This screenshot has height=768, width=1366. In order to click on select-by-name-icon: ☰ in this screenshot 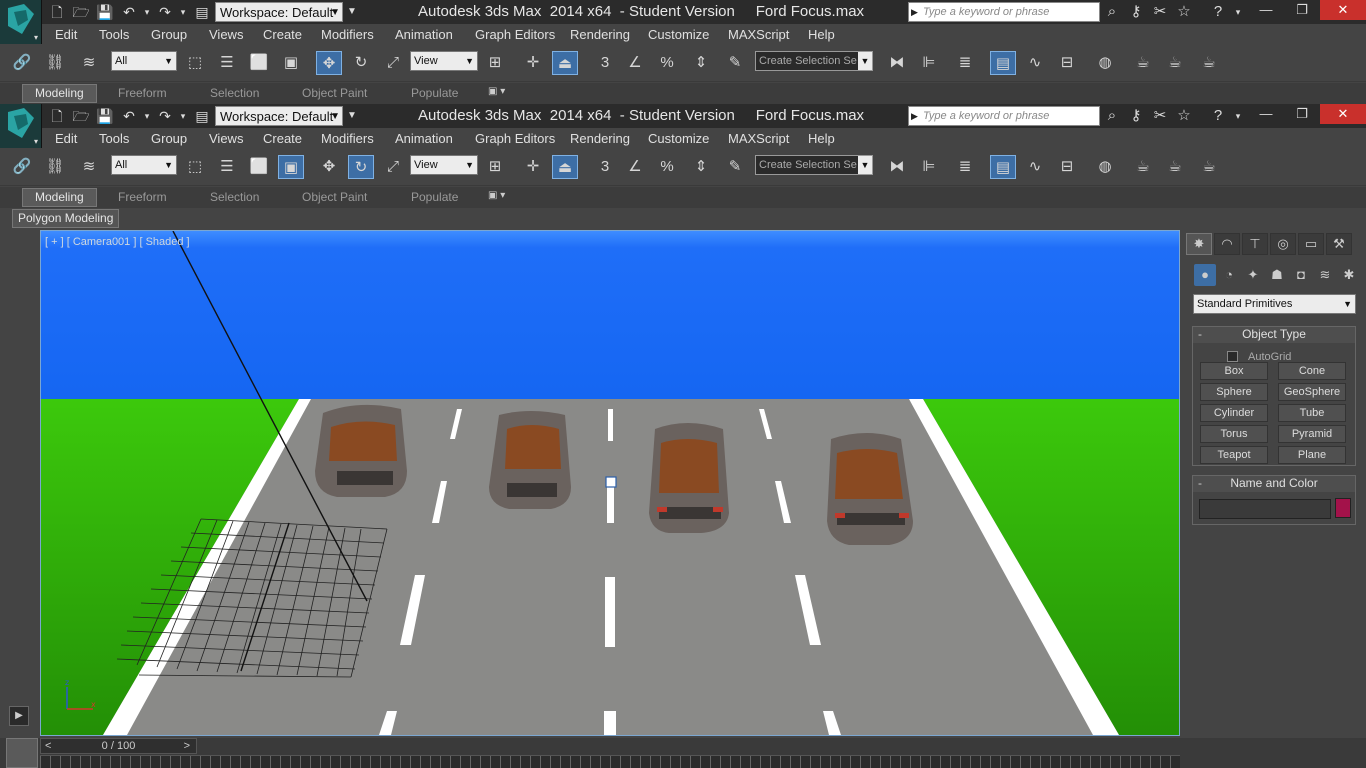, I will do `click(227, 63)`.